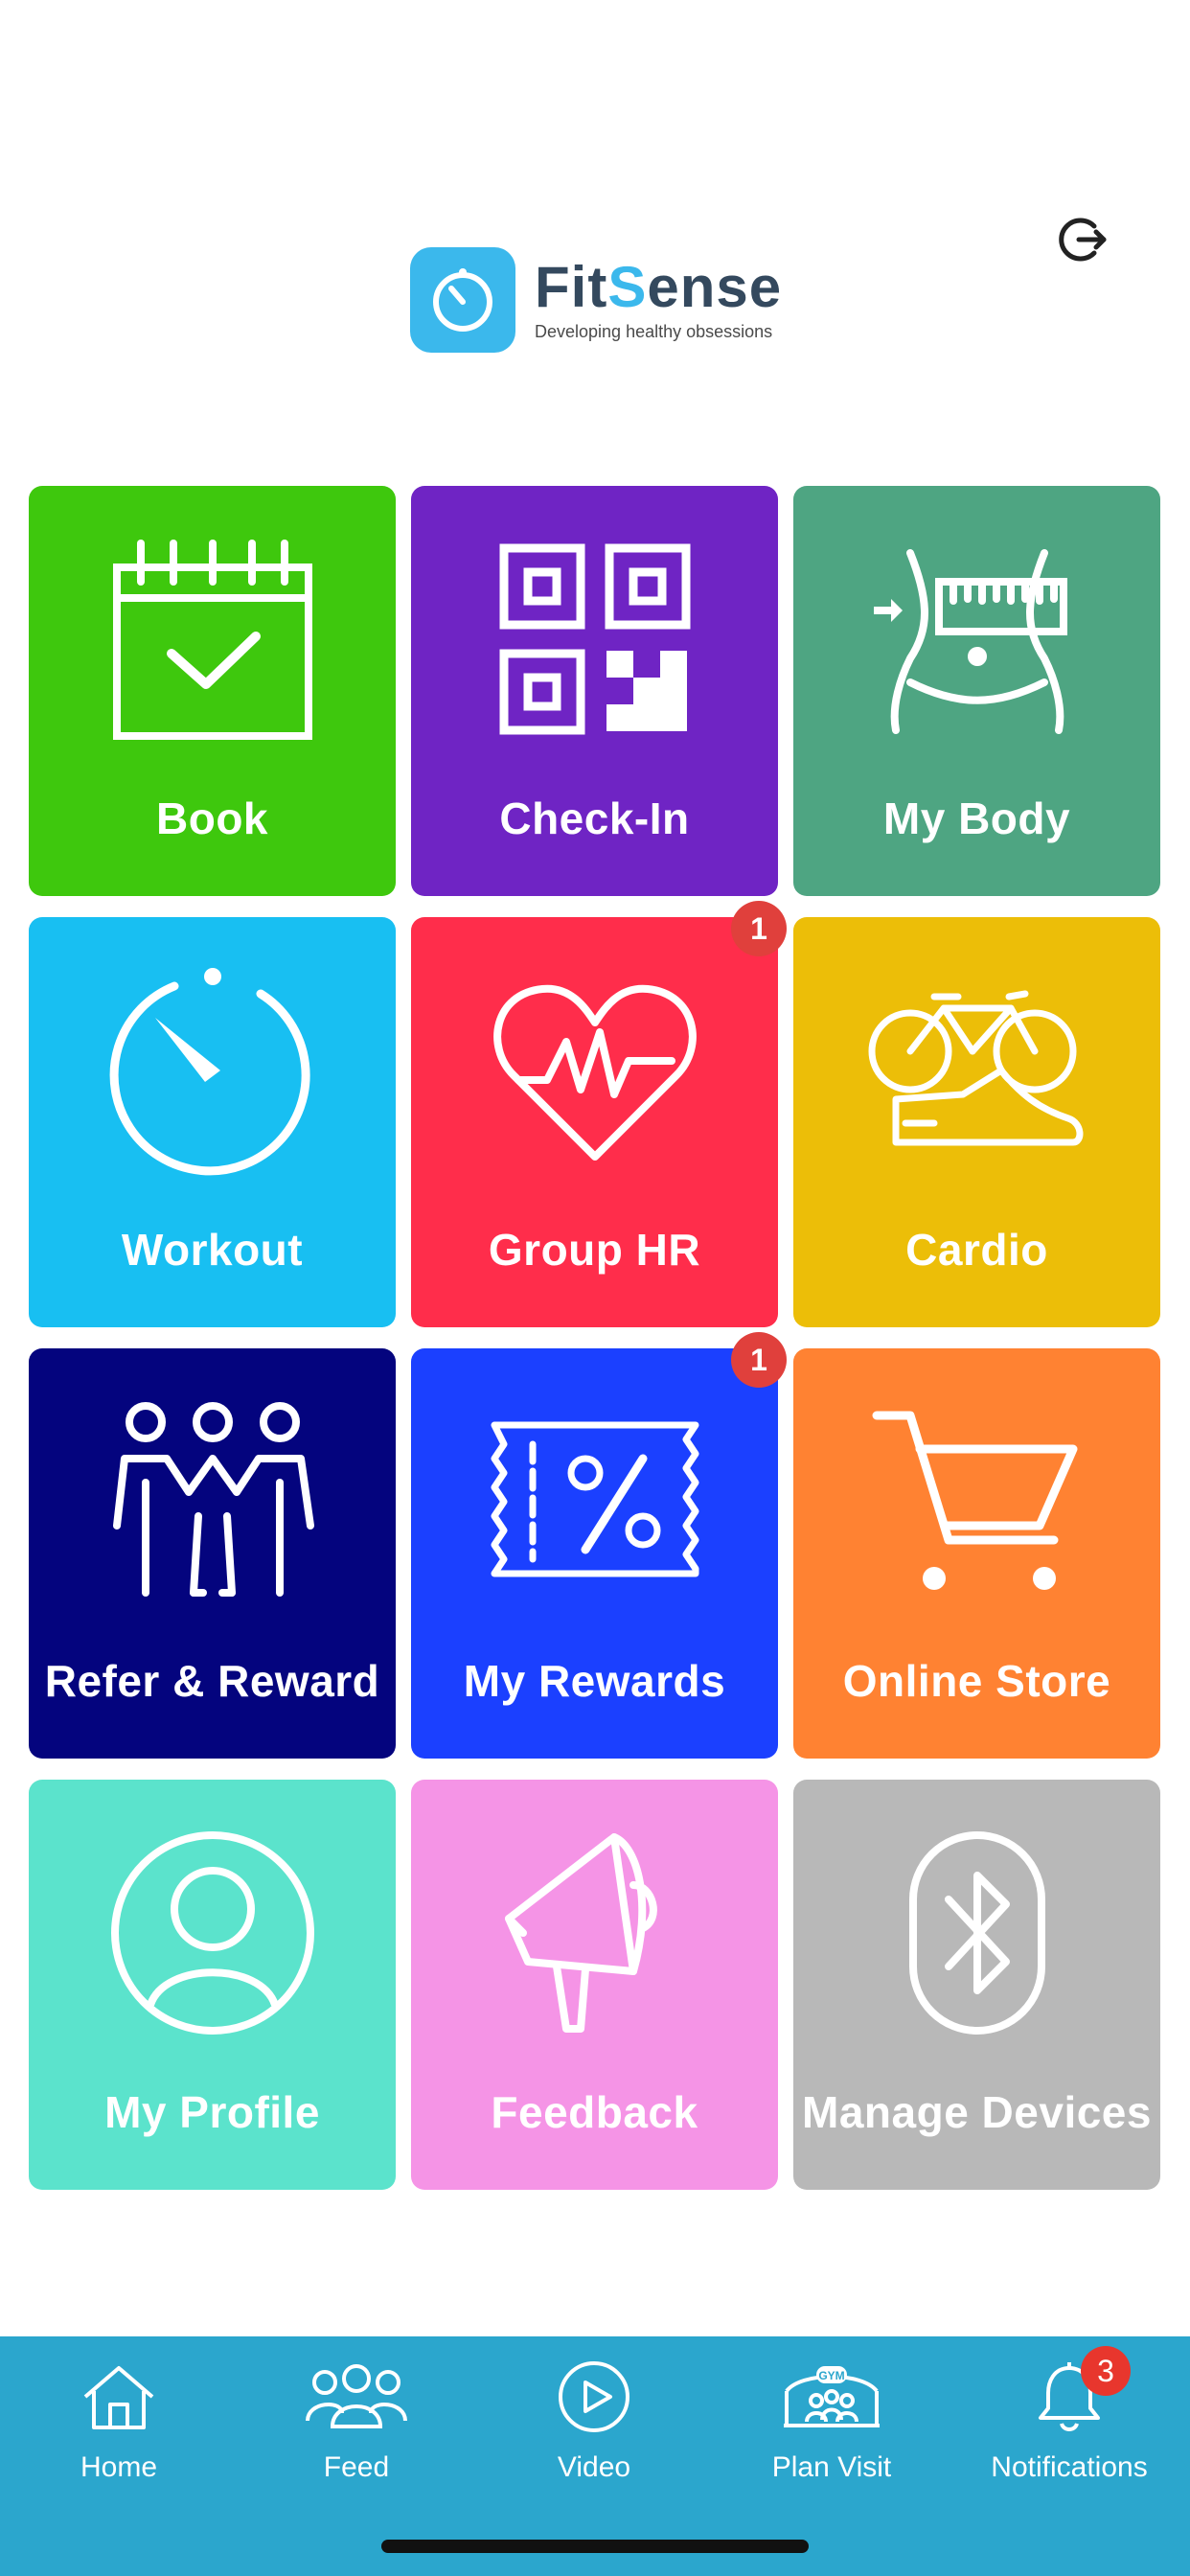 Image resolution: width=1190 pixels, height=2576 pixels. What do you see at coordinates (977, 818) in the screenshot?
I see `tile-label: My Body` at bounding box center [977, 818].